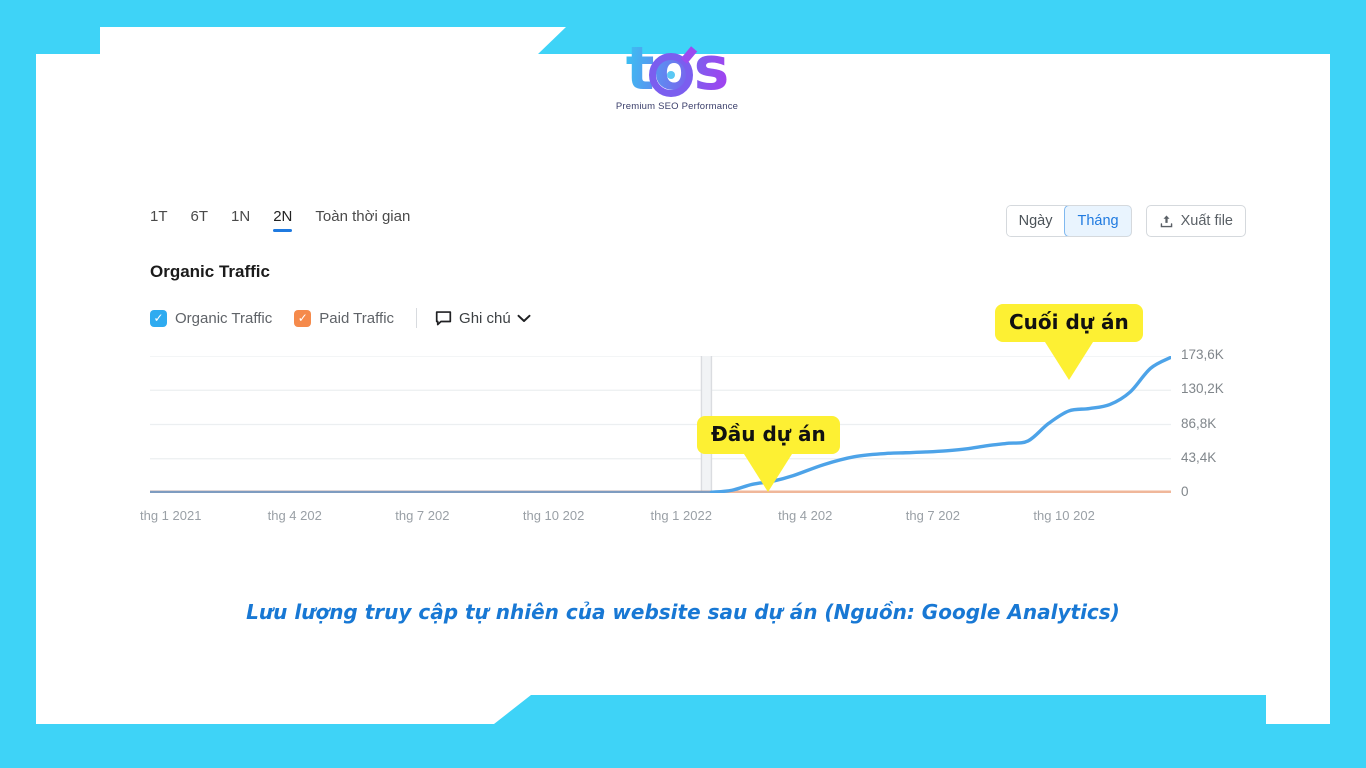  I want to click on legend-item-organic-traffic: ✓ Organic Traffic, so click(211, 318).